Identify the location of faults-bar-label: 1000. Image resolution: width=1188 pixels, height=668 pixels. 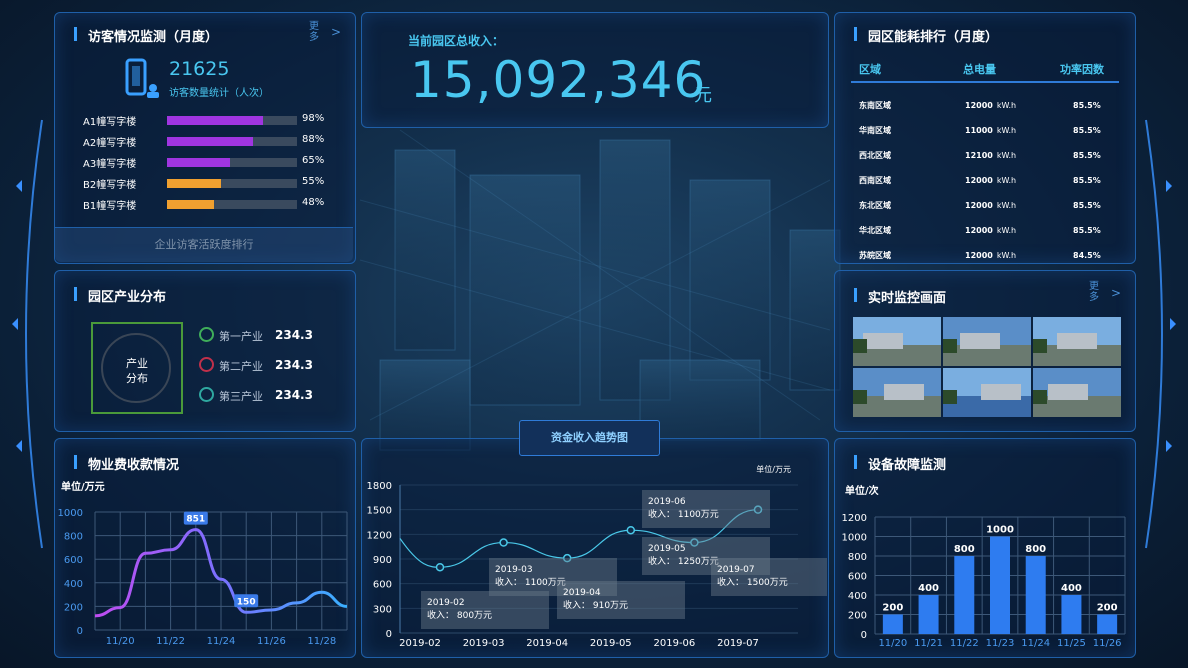
(1000, 530).